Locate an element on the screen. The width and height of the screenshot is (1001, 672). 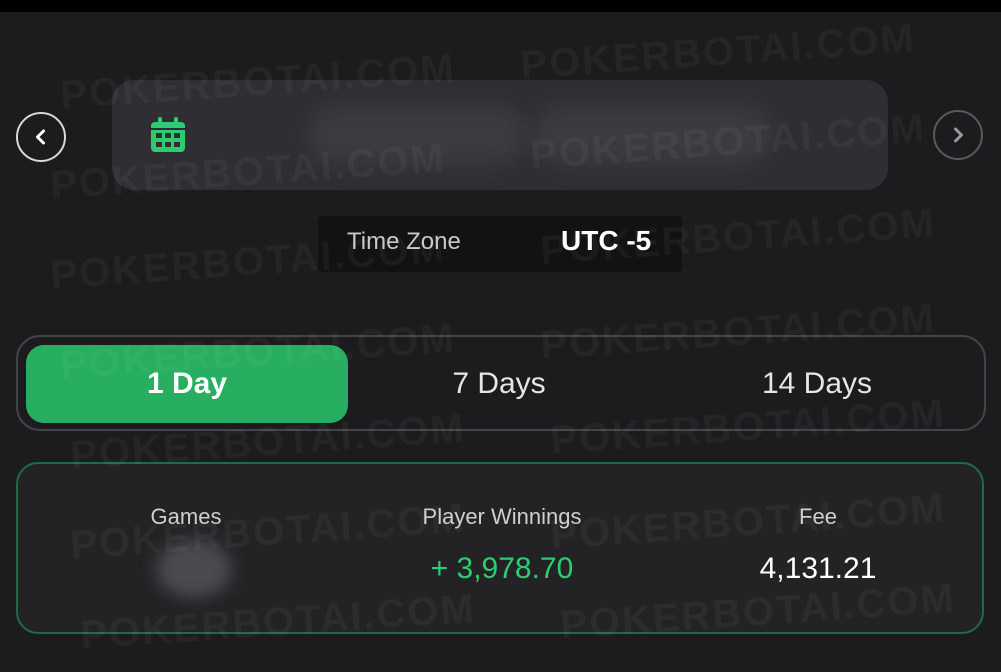
fee-label: Fee is located at coordinates (818, 516).